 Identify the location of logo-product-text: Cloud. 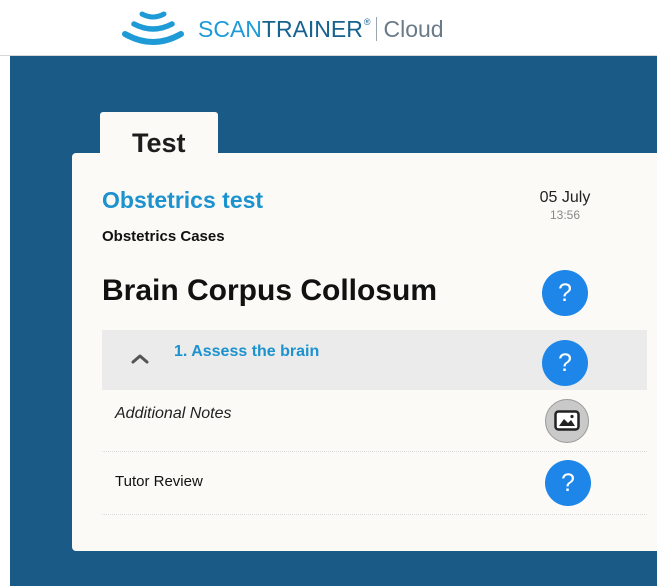
(413, 28).